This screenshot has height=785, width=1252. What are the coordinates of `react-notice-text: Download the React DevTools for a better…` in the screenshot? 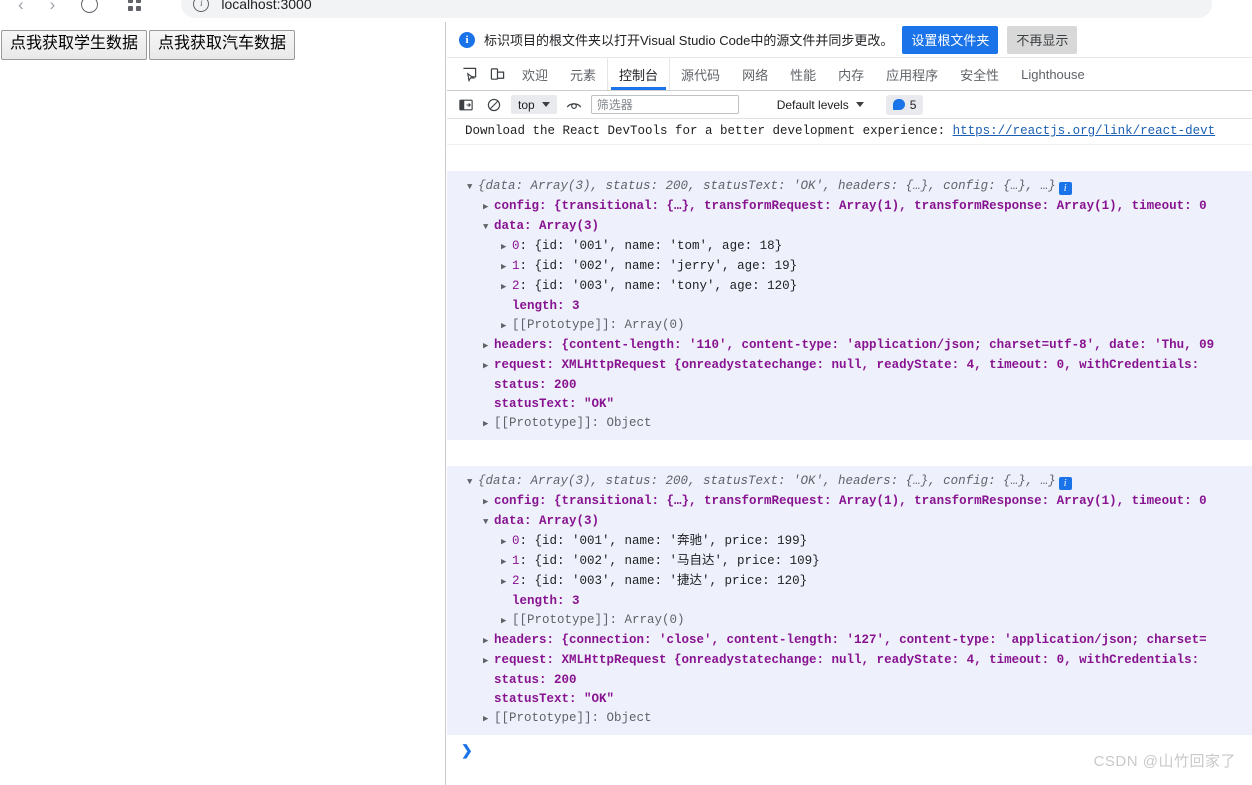 It's located at (709, 131).